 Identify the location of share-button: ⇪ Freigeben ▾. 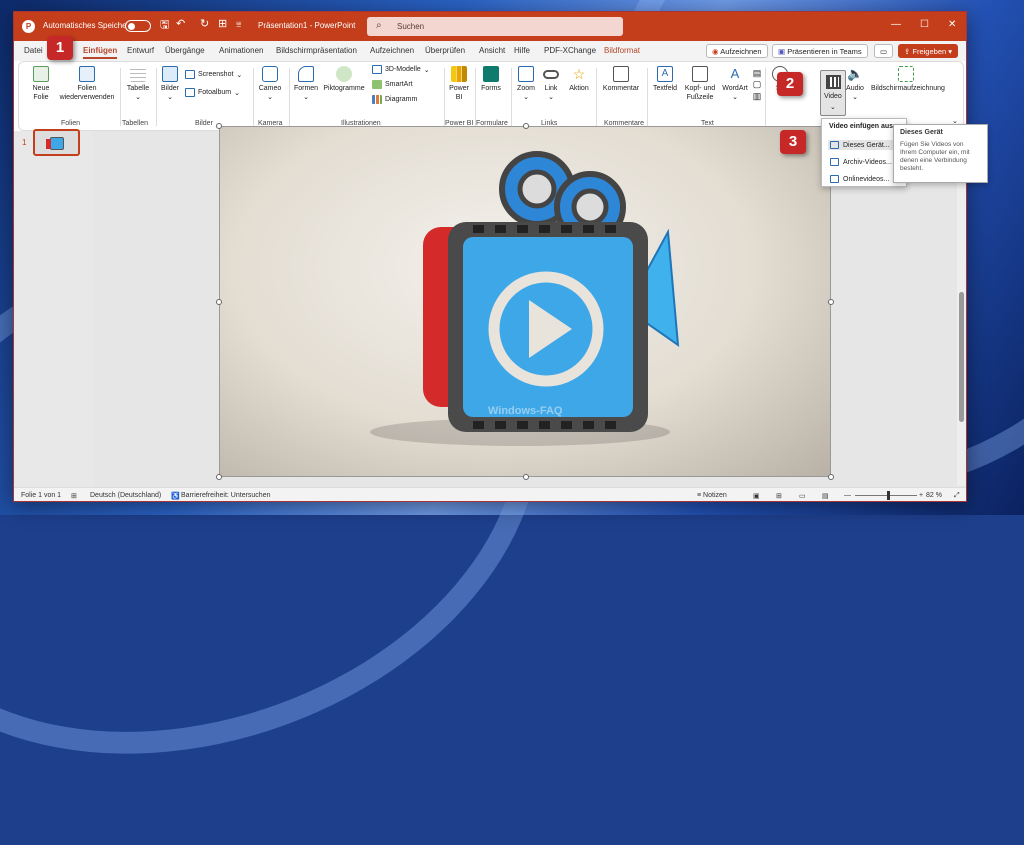
(928, 51).